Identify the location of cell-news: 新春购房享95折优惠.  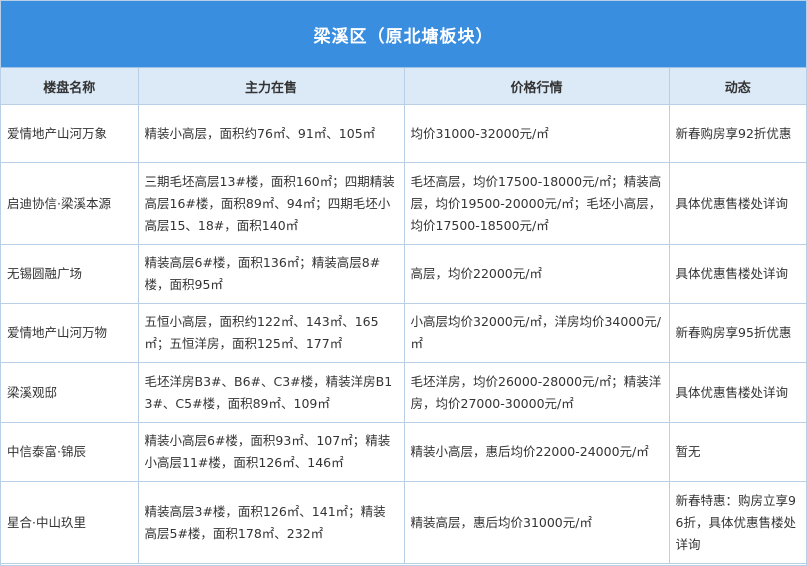
(737, 333).